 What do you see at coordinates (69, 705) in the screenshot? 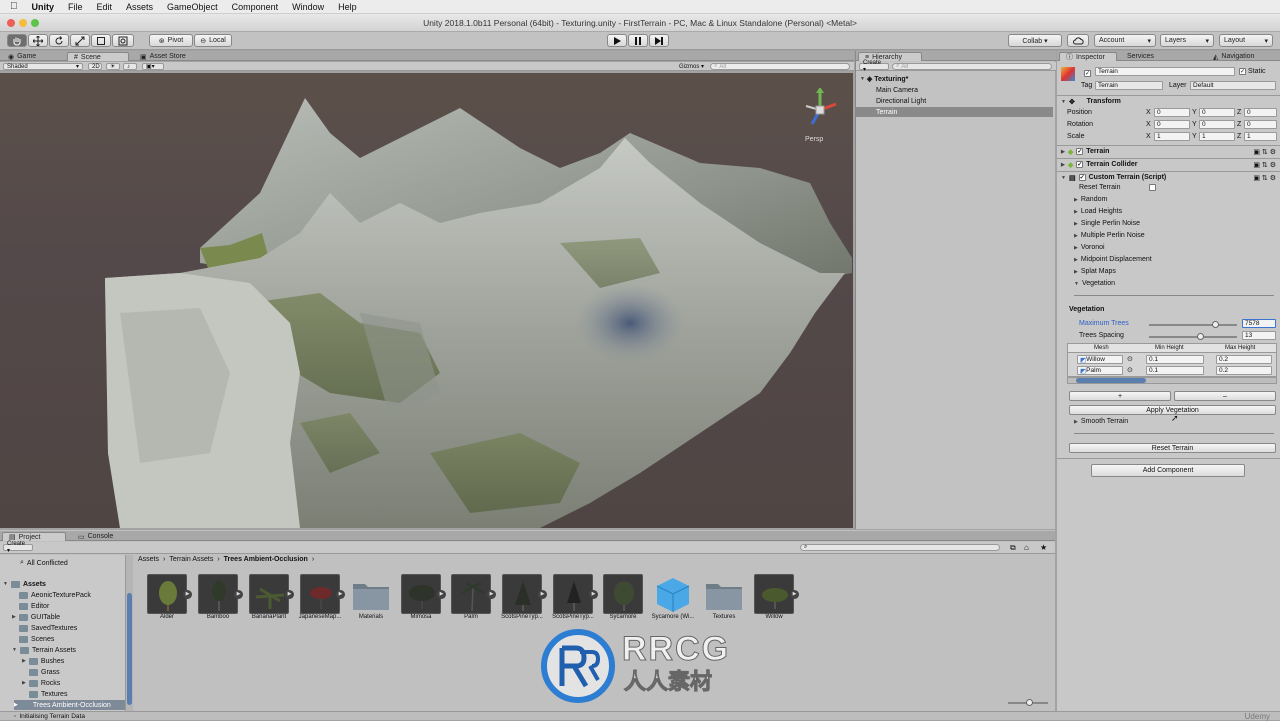
I see `tree-item-trees-ao: ▶ Trees Ambient-Occlusion` at bounding box center [69, 705].